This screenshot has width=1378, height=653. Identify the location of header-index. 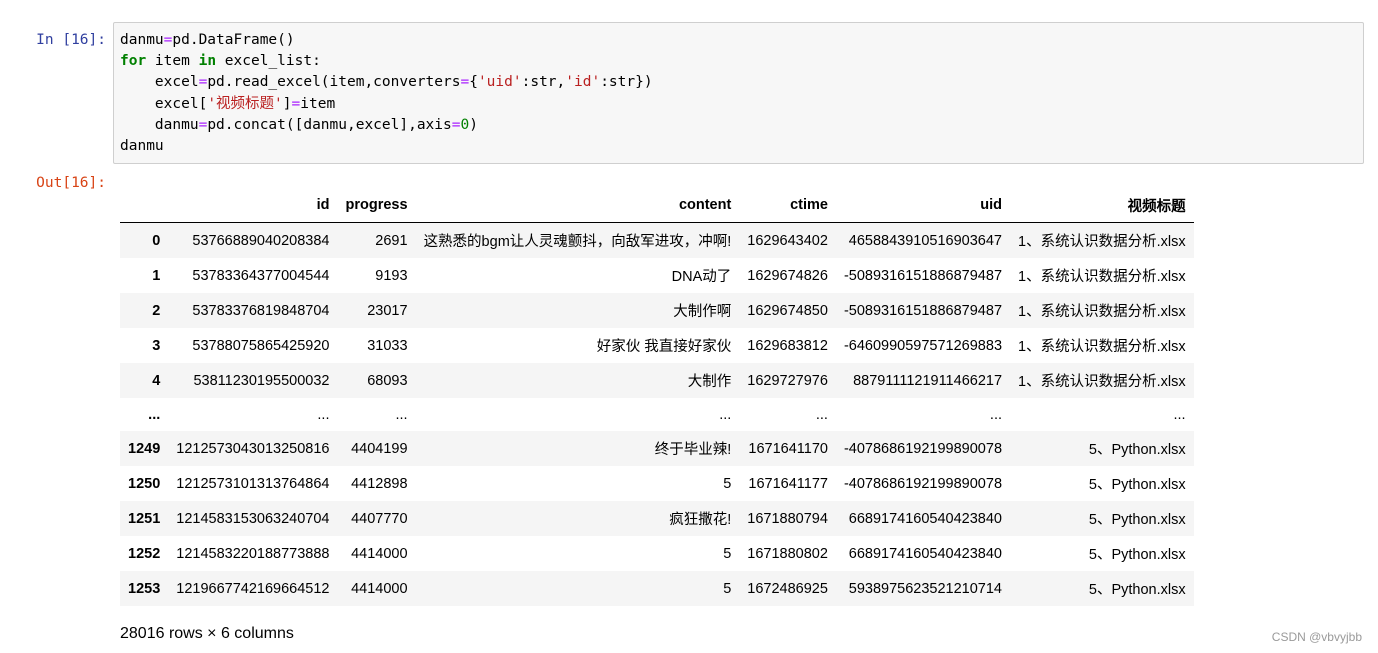
(144, 205).